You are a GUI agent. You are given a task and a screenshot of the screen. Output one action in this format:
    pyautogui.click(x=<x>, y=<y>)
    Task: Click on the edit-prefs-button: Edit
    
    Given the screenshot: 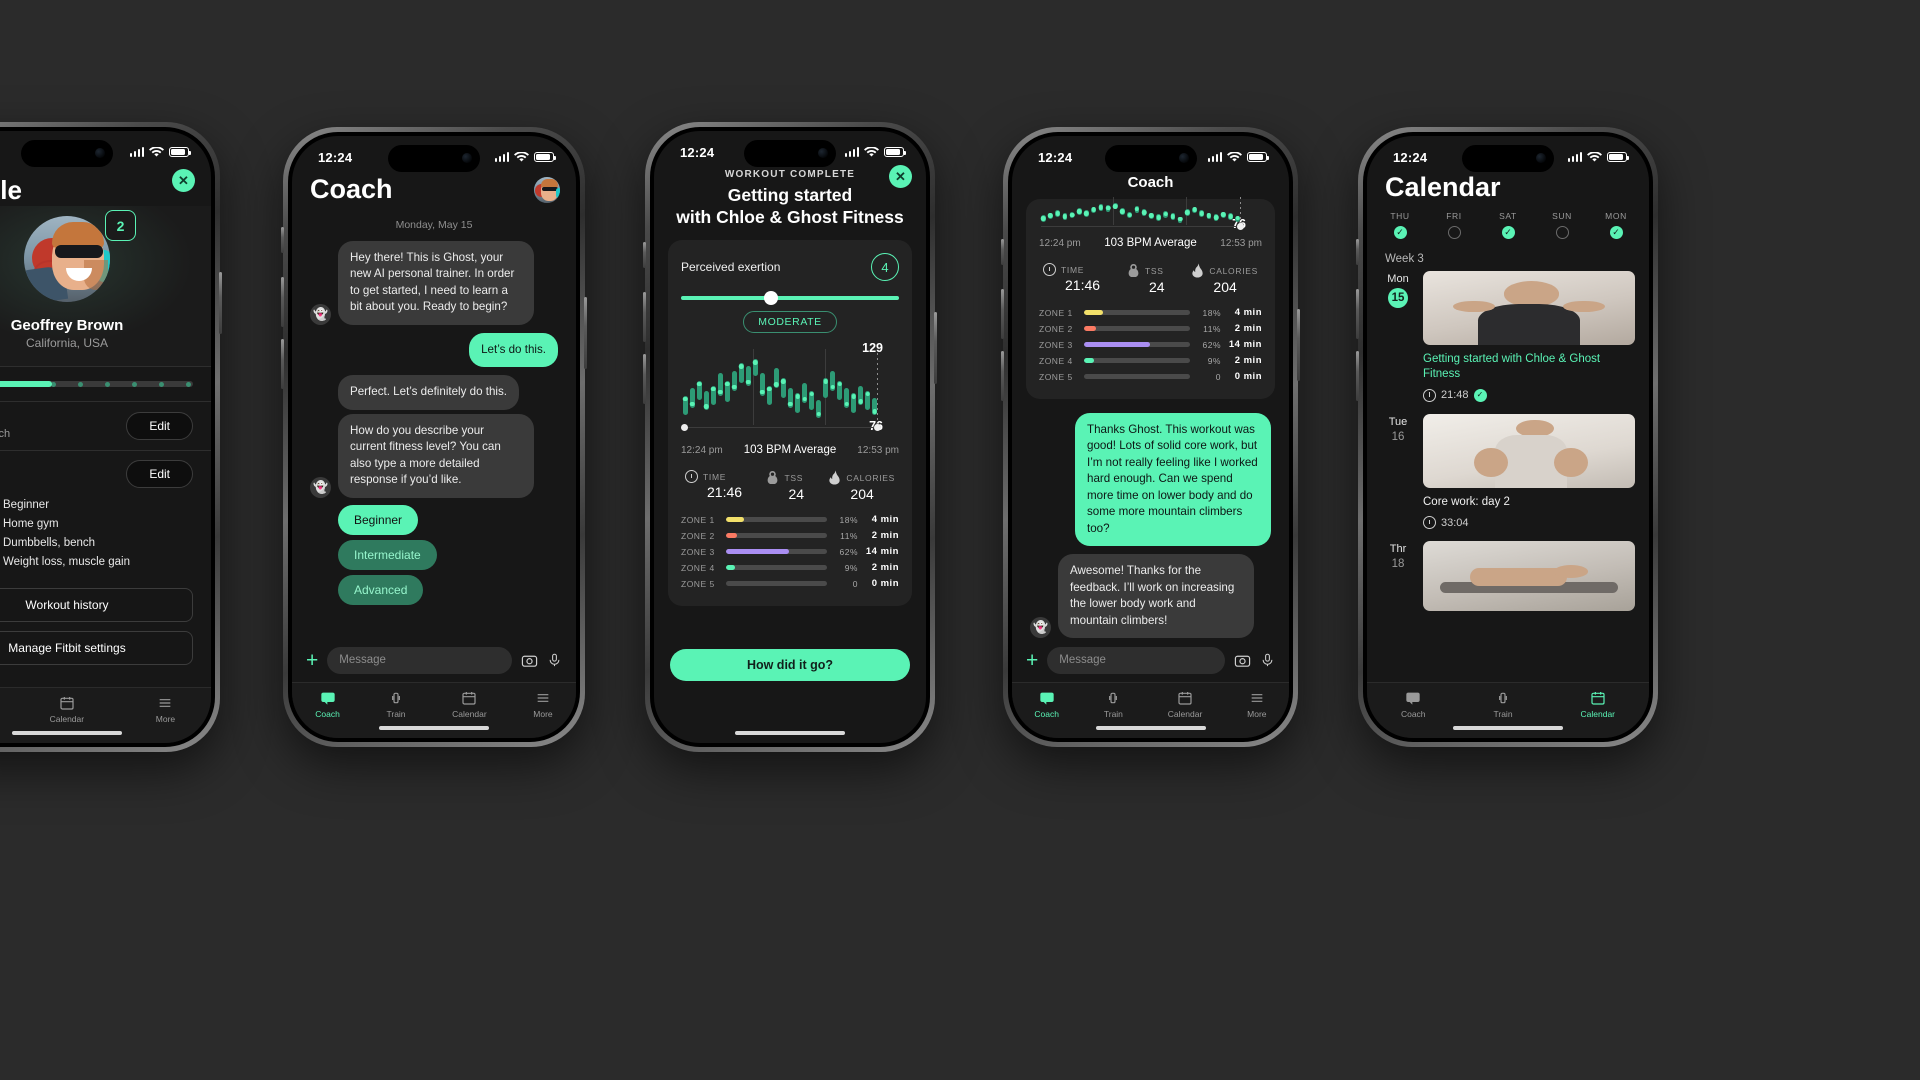 What is the action you would take?
    pyautogui.click(x=159, y=474)
    